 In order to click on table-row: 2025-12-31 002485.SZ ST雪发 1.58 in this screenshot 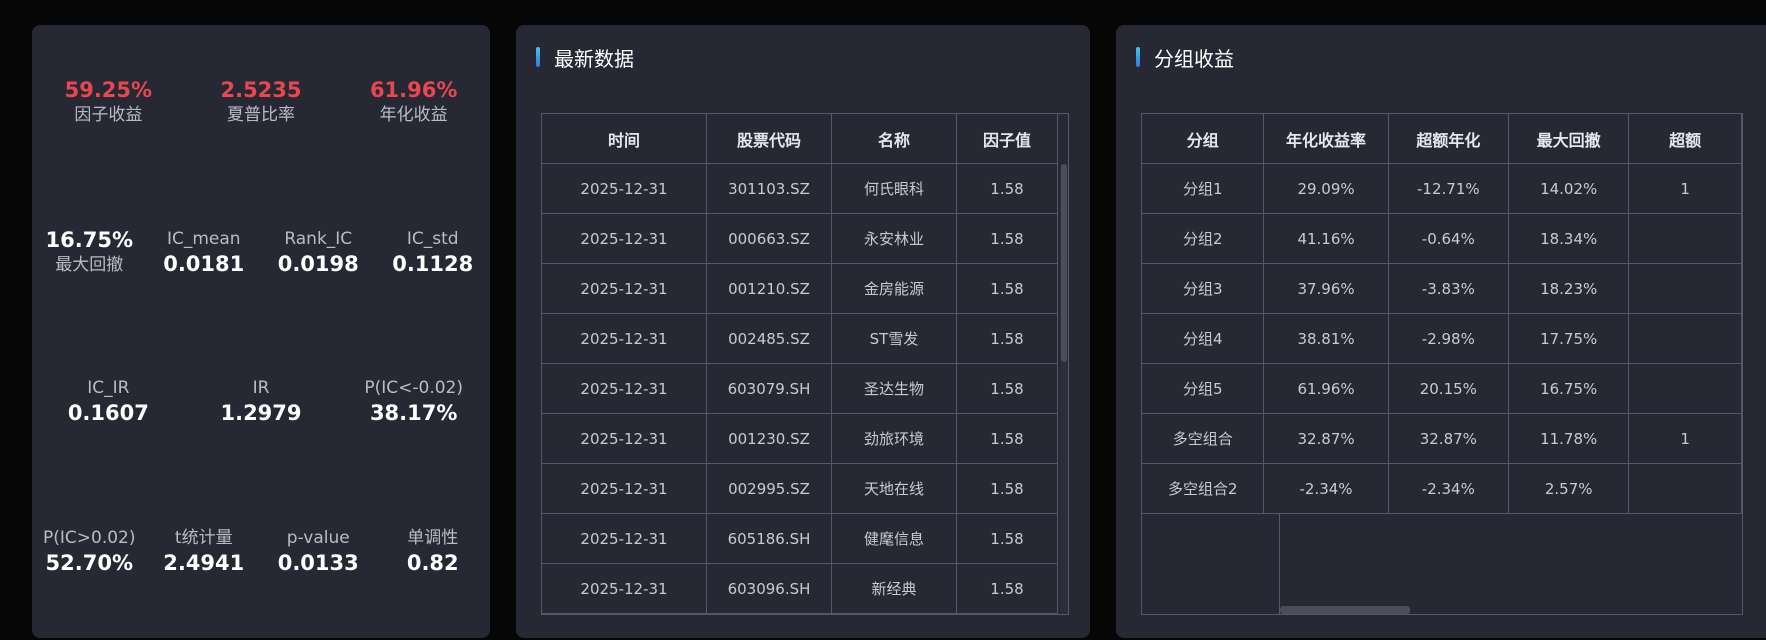, I will do `click(800, 338)`.